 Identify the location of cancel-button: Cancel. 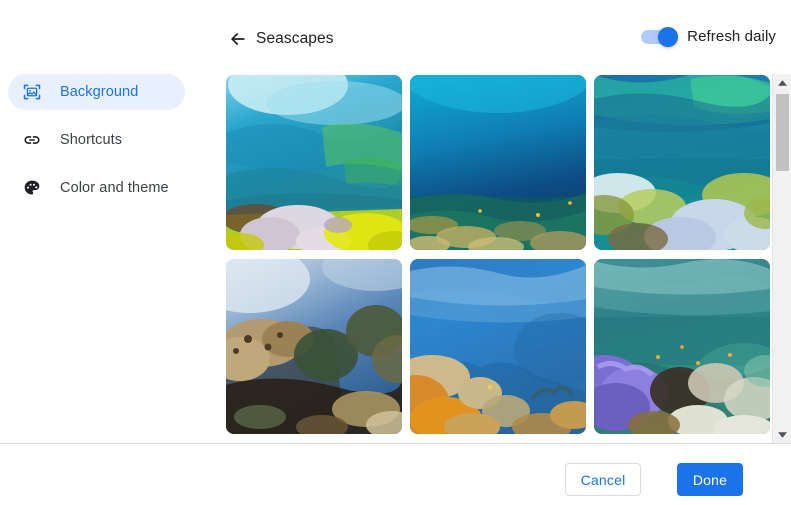
(603, 479).